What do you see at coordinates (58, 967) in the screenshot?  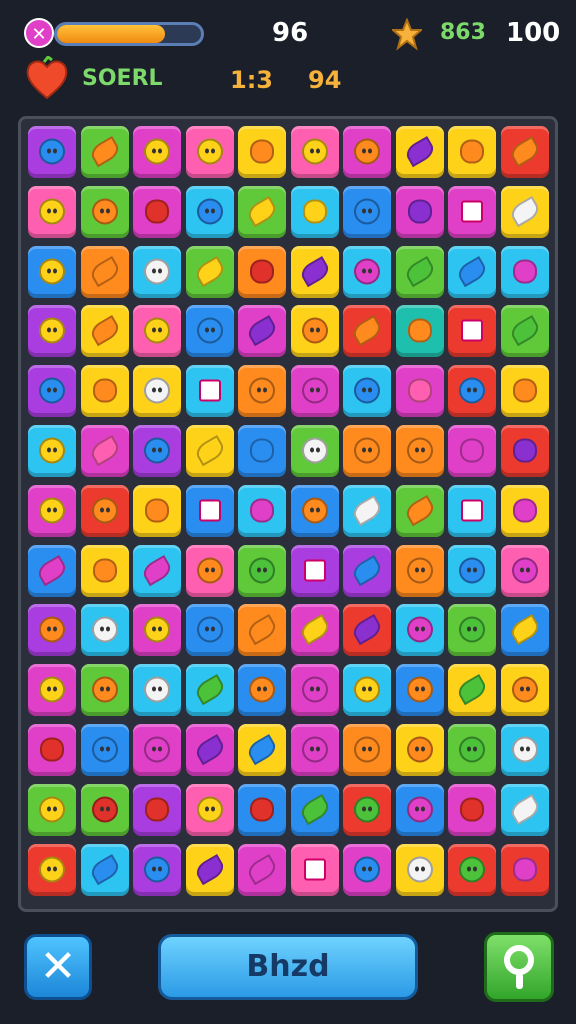 I see `close-button: ✕` at bounding box center [58, 967].